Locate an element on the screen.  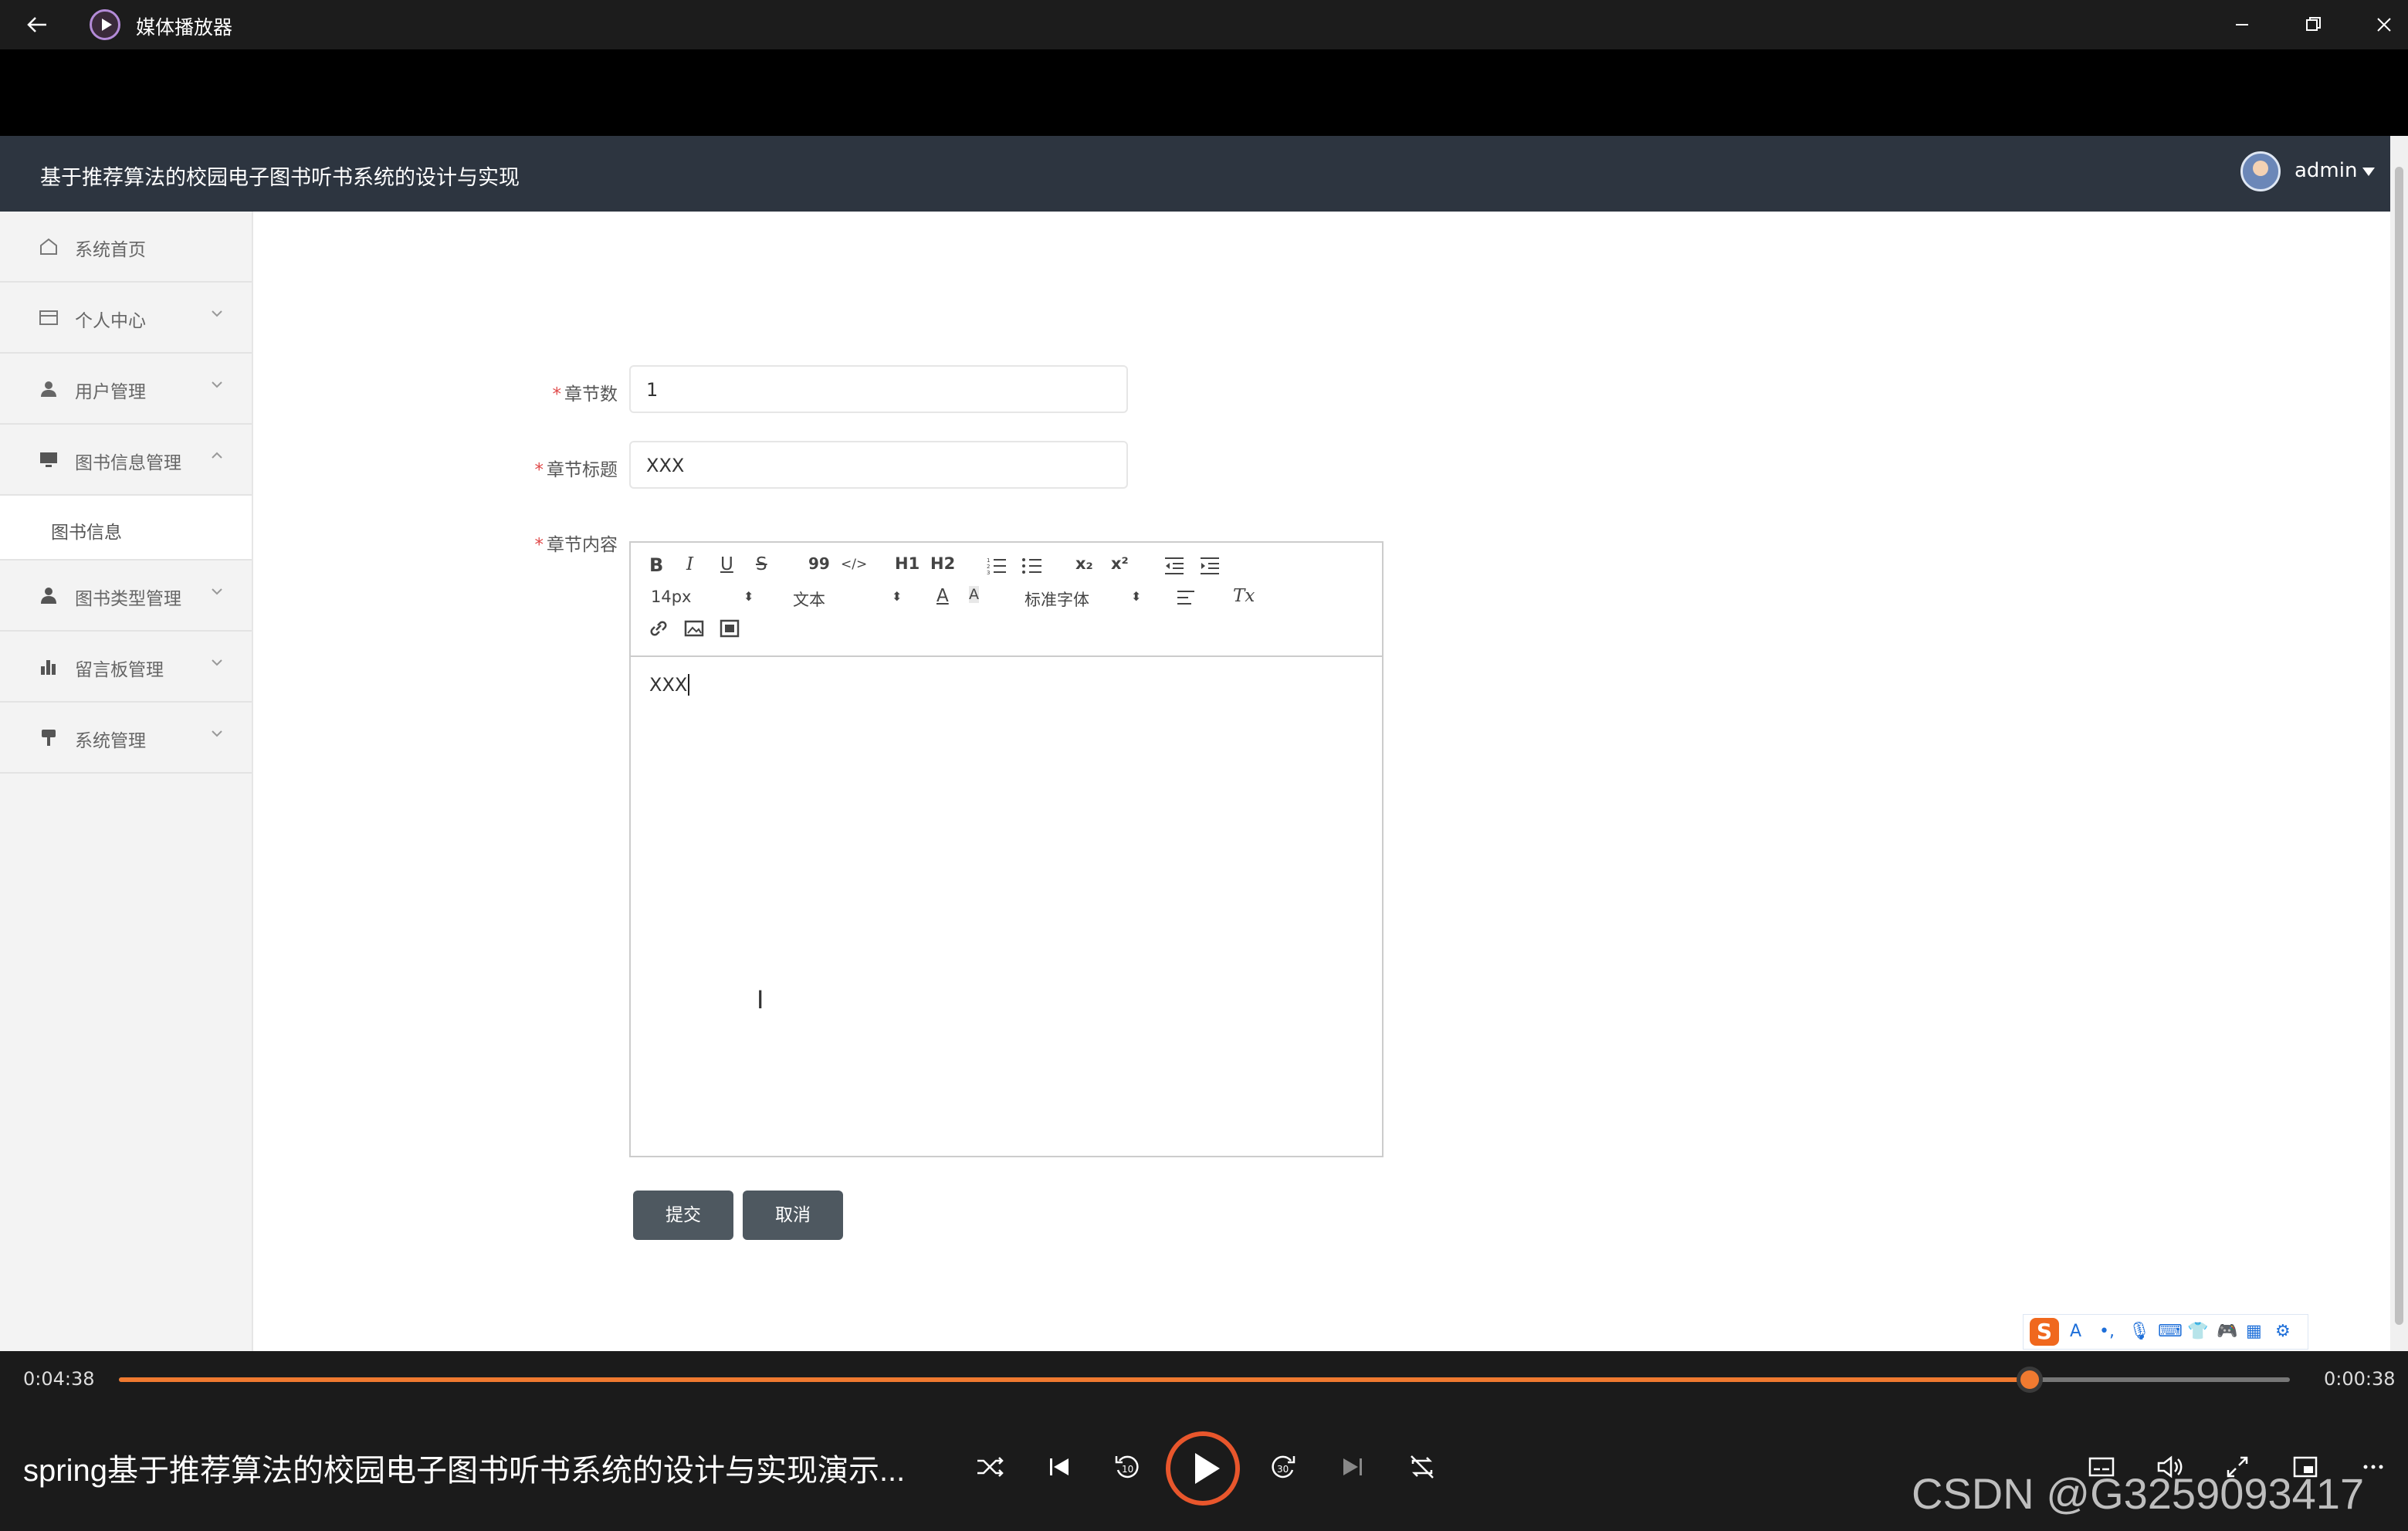
page-scrollbar is located at coordinates (2399, 743).